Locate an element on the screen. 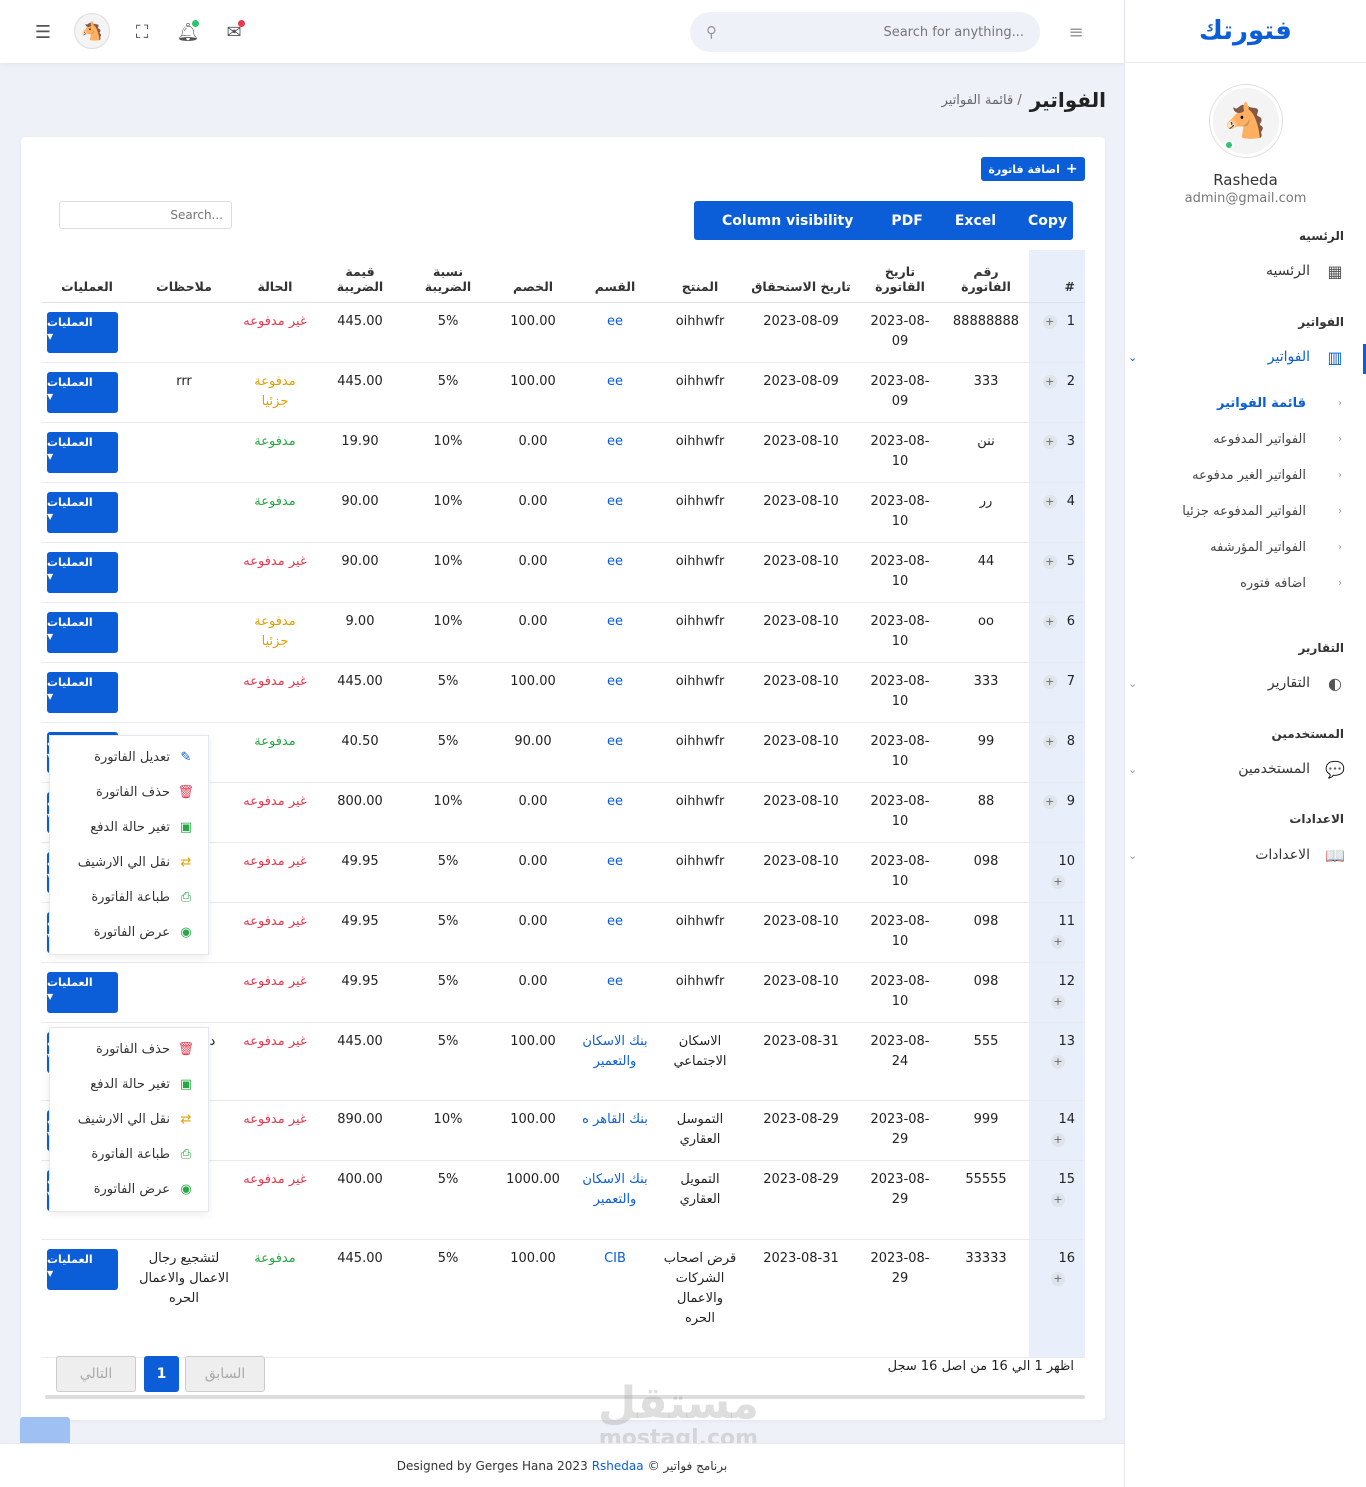 The width and height of the screenshot is (1366, 1487). col-header: # is located at coordinates (1057, 276).